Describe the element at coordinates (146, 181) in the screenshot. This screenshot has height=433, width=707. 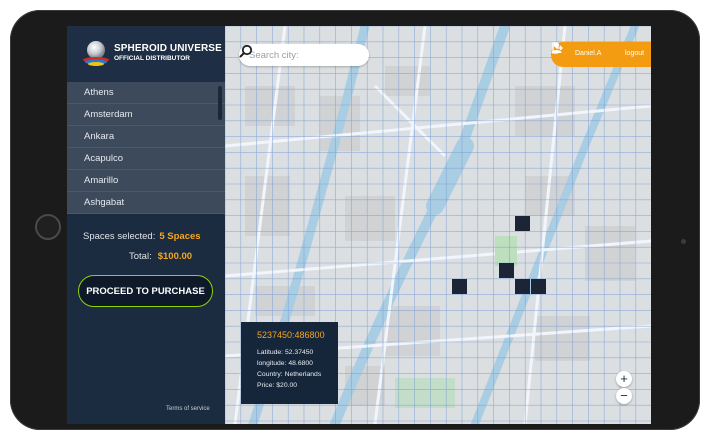
I see `city-item-amarillo: Amarillo` at that location.